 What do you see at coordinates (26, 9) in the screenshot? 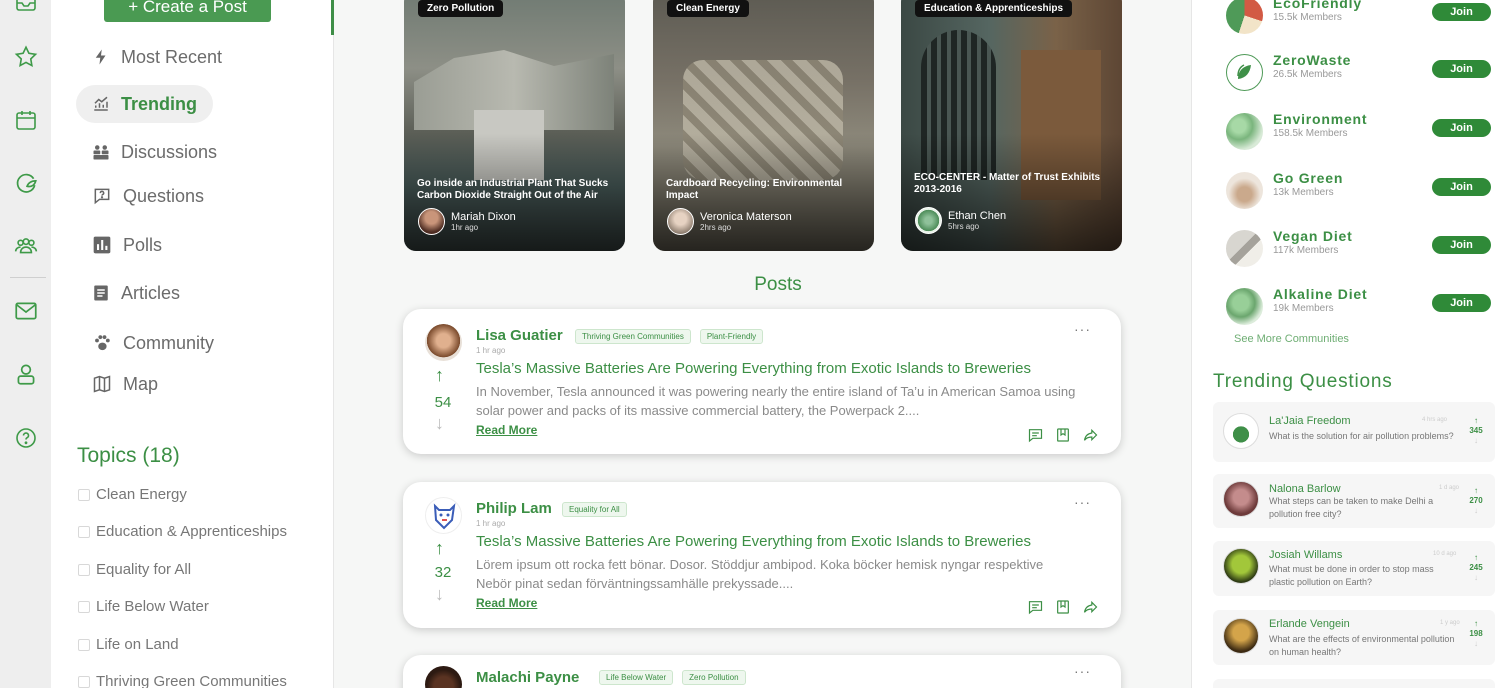
I see `inbox-icon` at bounding box center [26, 9].